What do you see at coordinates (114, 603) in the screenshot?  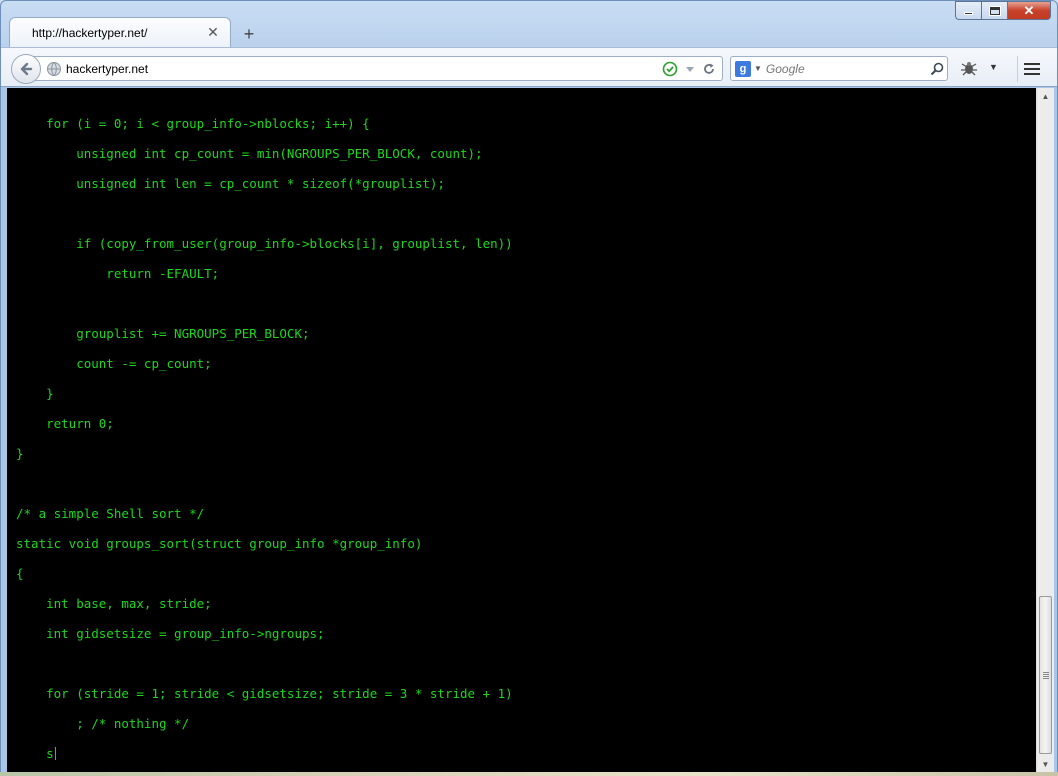 I see `code-text: int base, max, stride;` at bounding box center [114, 603].